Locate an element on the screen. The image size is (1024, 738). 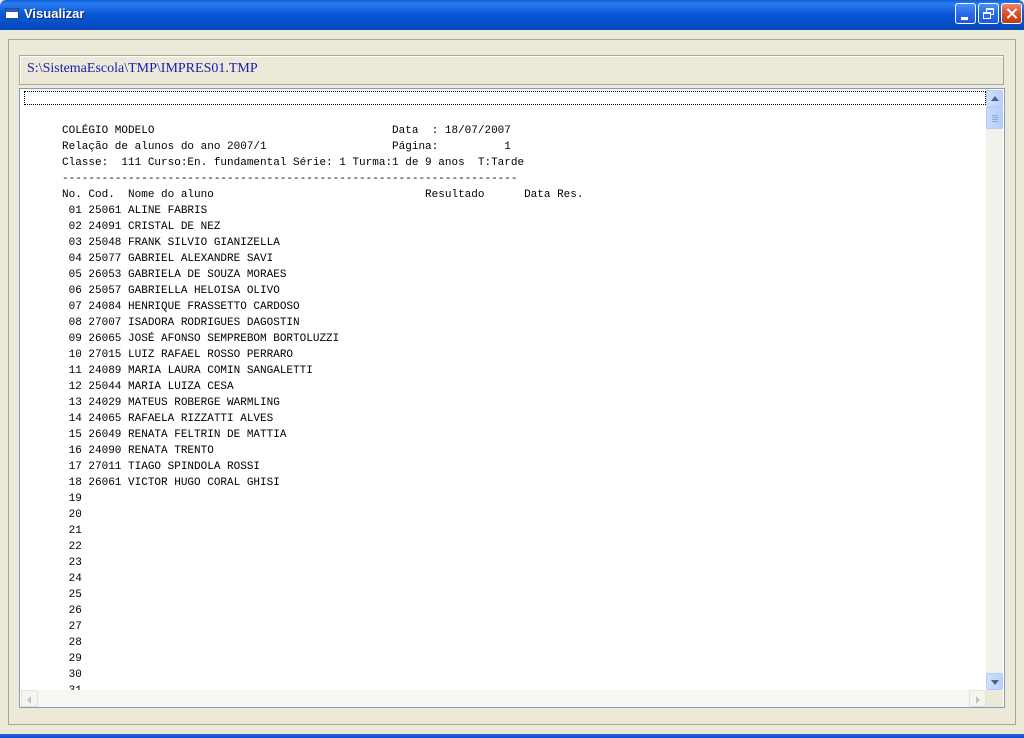
report-line: 05 26053 GABRIELA DE SOUZA MORAES is located at coordinates (174, 275).